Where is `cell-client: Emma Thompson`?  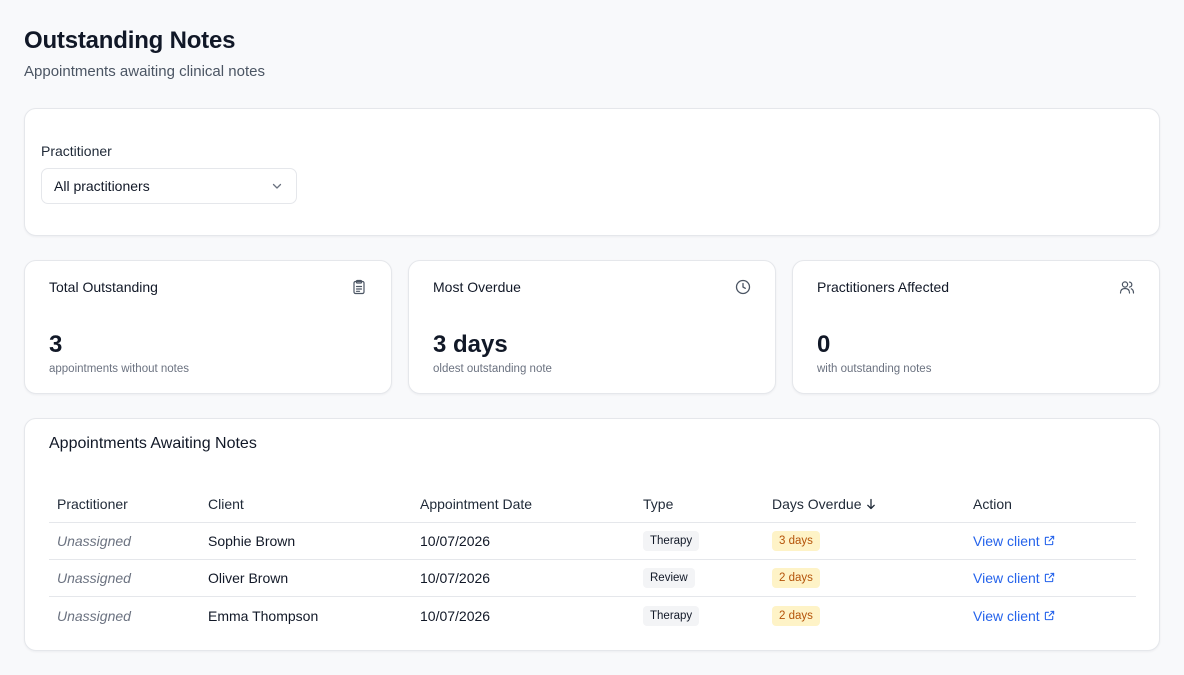 cell-client: Emma Thompson is located at coordinates (263, 615).